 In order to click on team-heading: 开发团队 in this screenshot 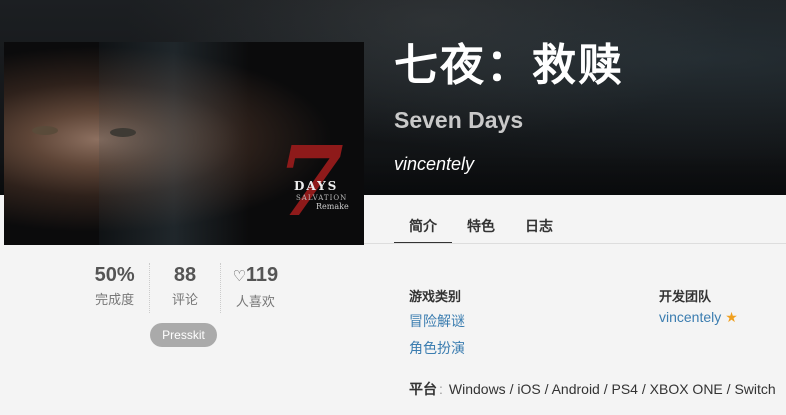, I will do `click(685, 296)`.